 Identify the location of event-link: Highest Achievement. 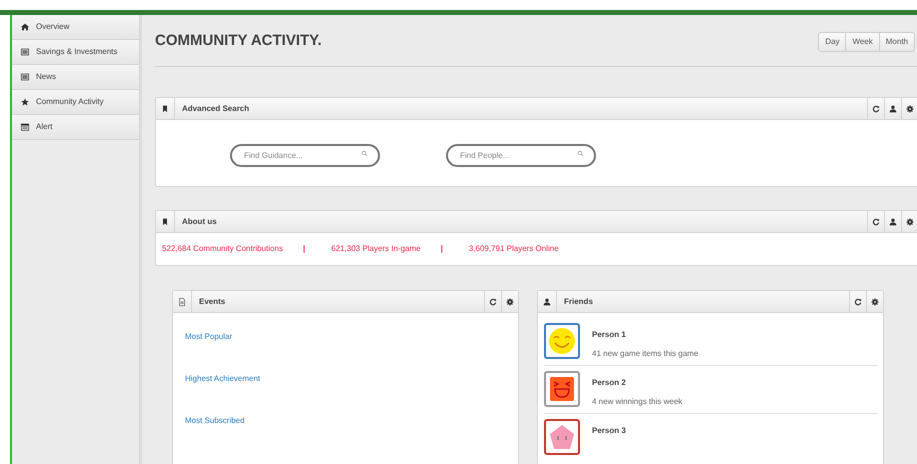
(351, 378).